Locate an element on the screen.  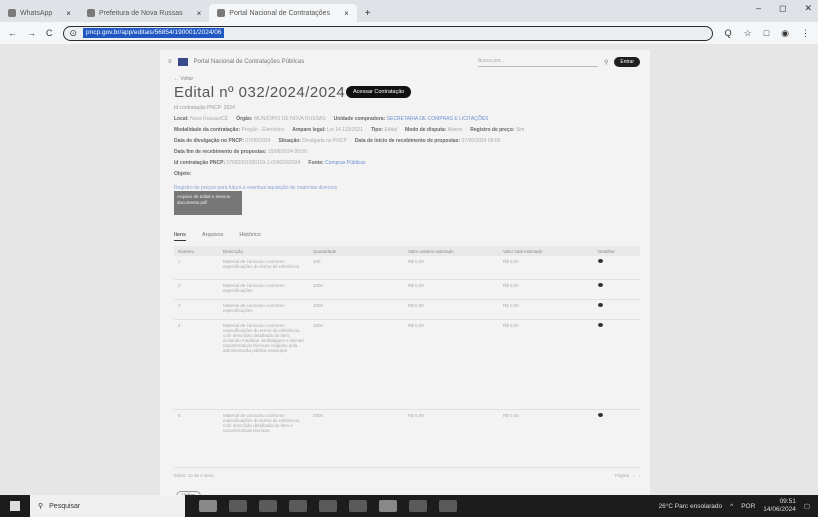
meta-row: Objeto: is located at coordinates (183, 174).